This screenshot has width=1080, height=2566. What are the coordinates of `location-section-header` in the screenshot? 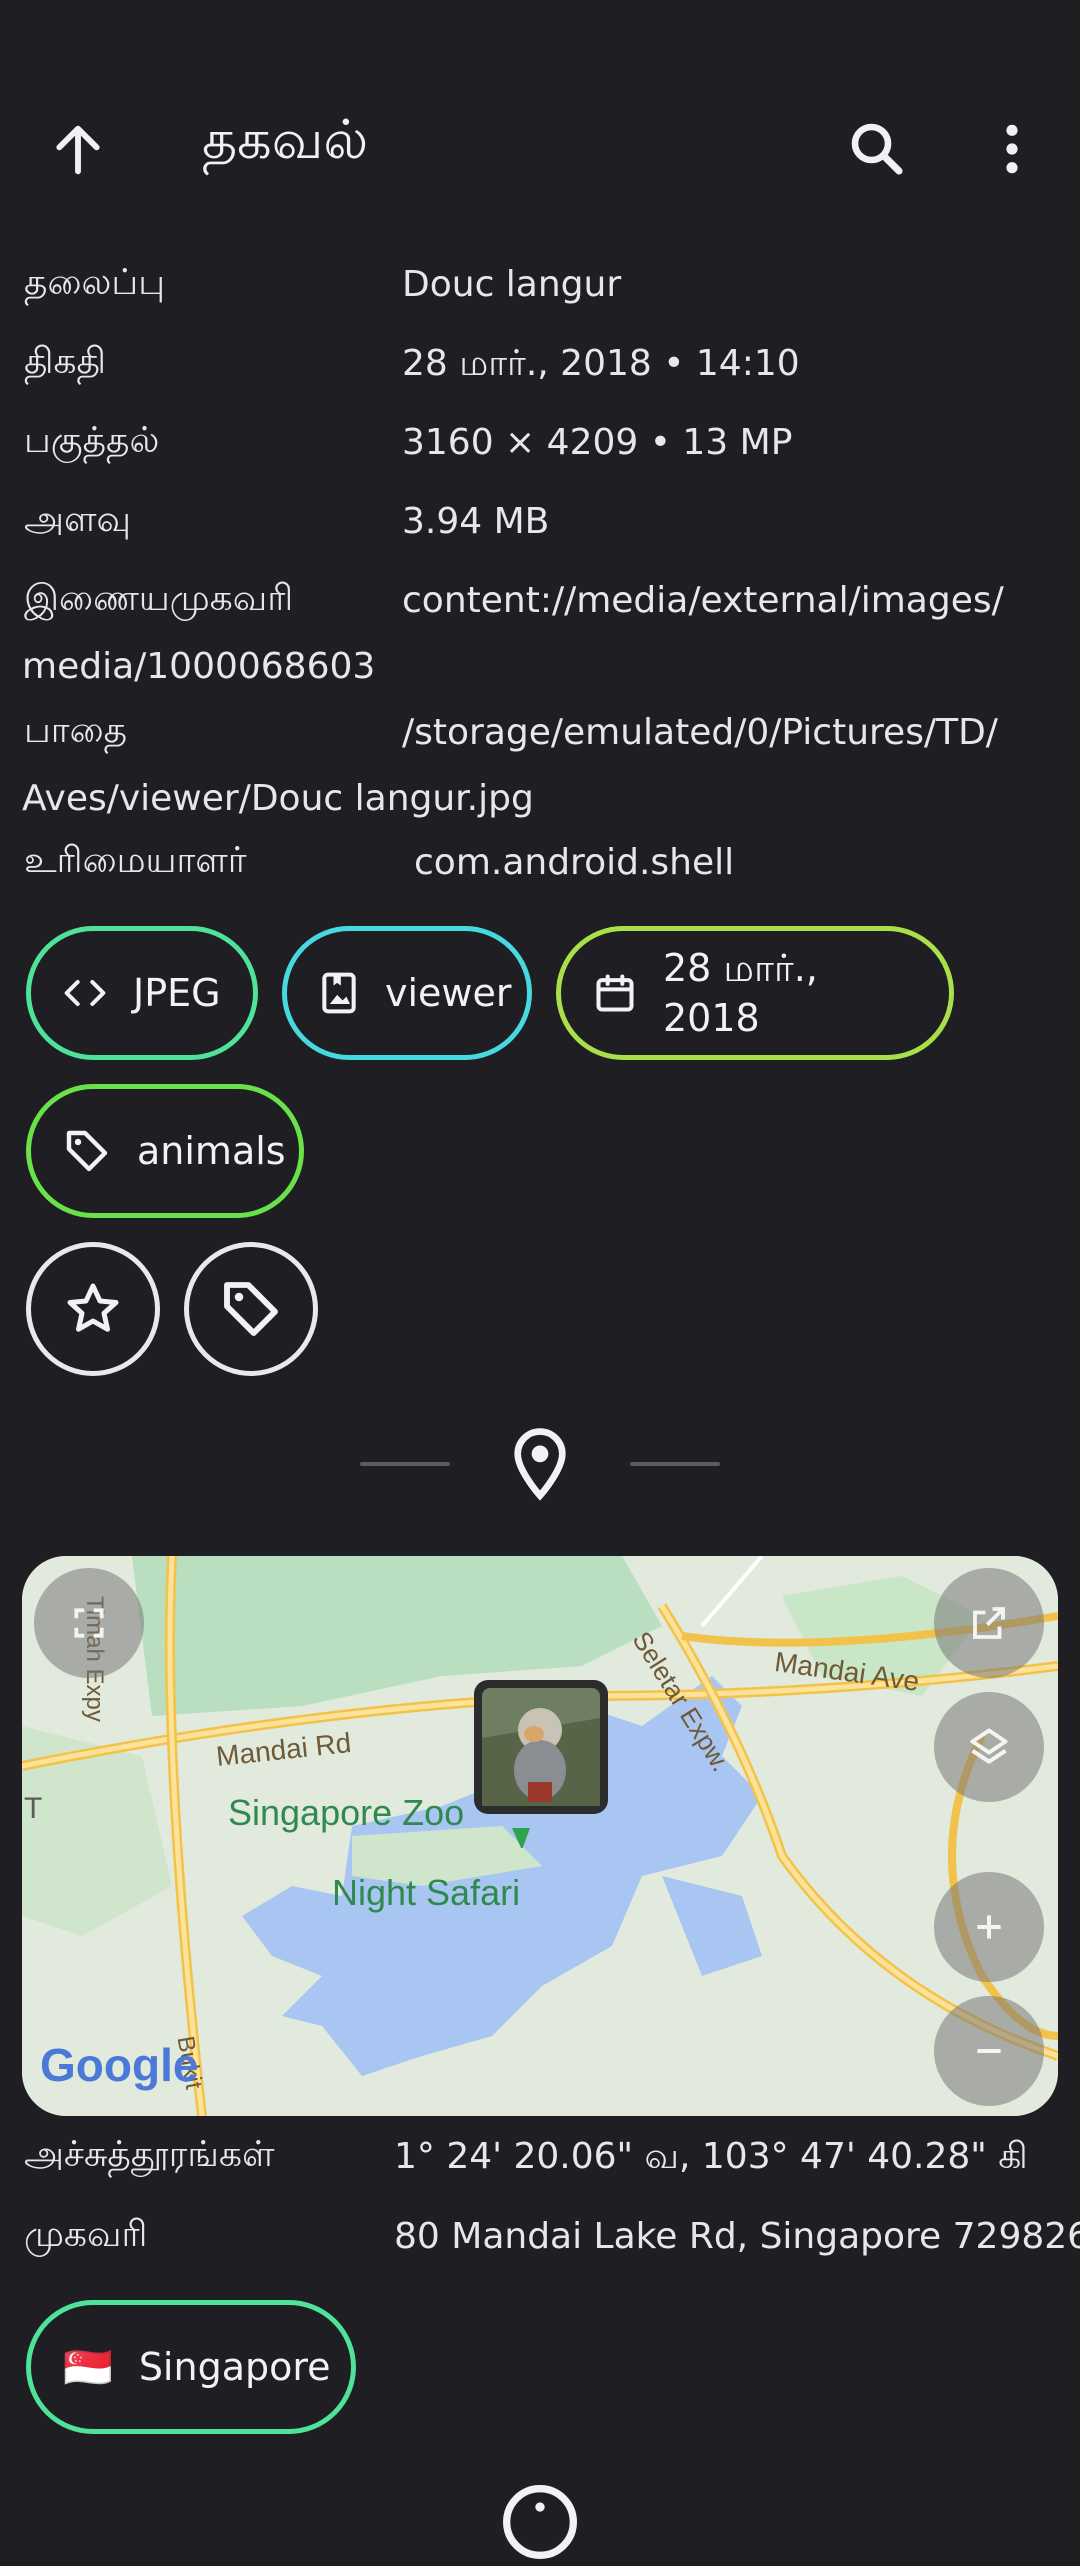 It's located at (540, 1467).